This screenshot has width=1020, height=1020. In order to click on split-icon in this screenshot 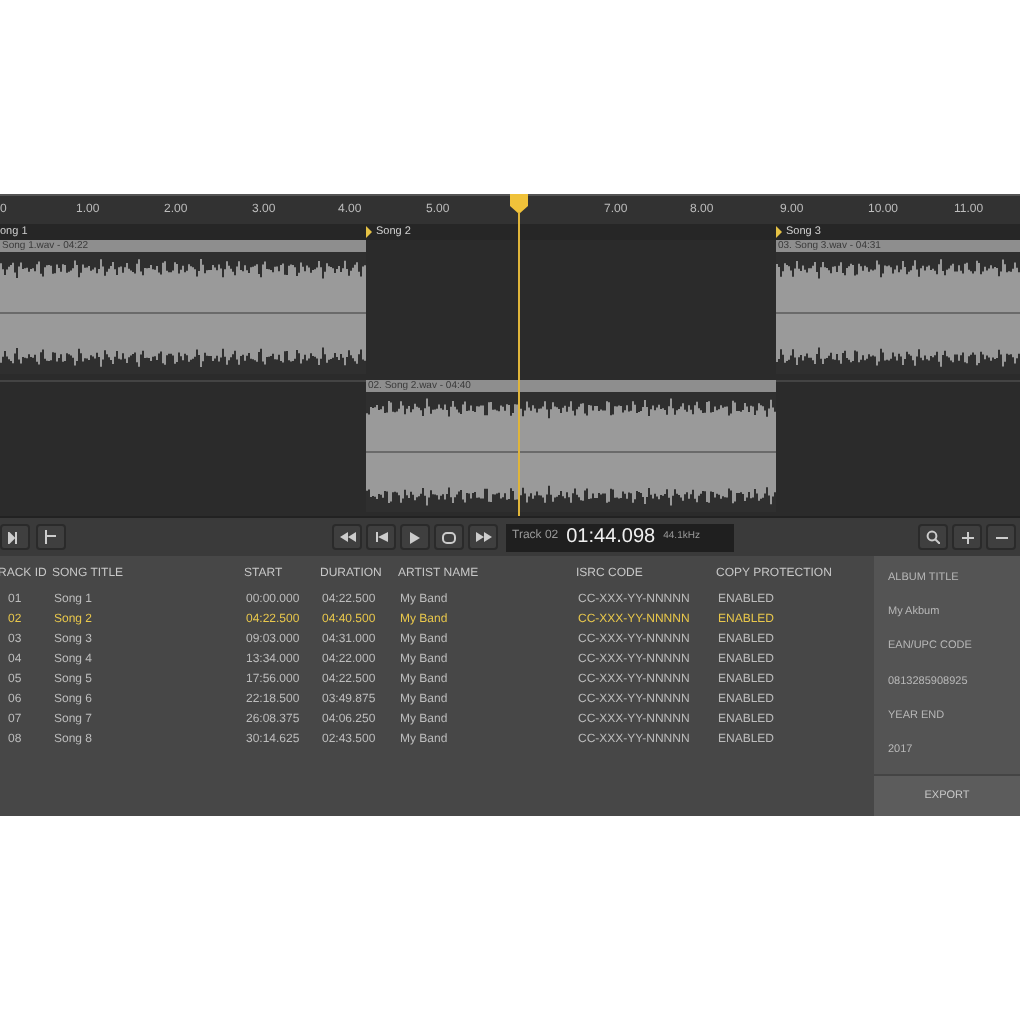, I will do `click(15, 537)`.